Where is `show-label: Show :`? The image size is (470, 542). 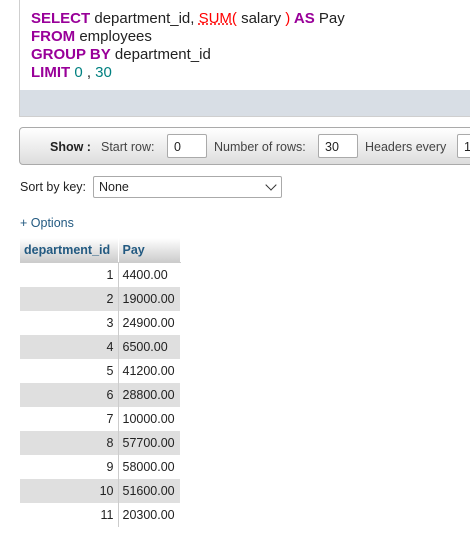 show-label: Show : is located at coordinates (70, 147).